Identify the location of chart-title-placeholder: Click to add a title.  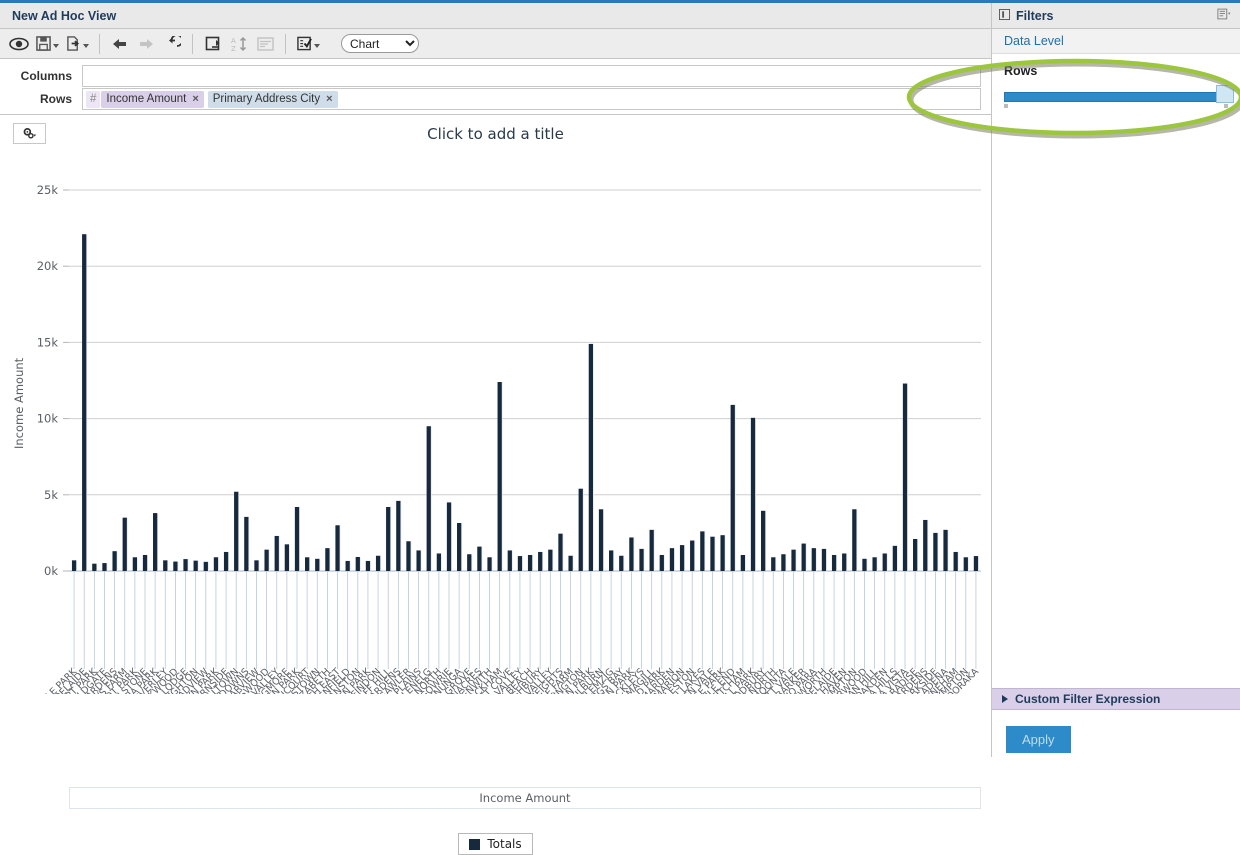
(495, 132).